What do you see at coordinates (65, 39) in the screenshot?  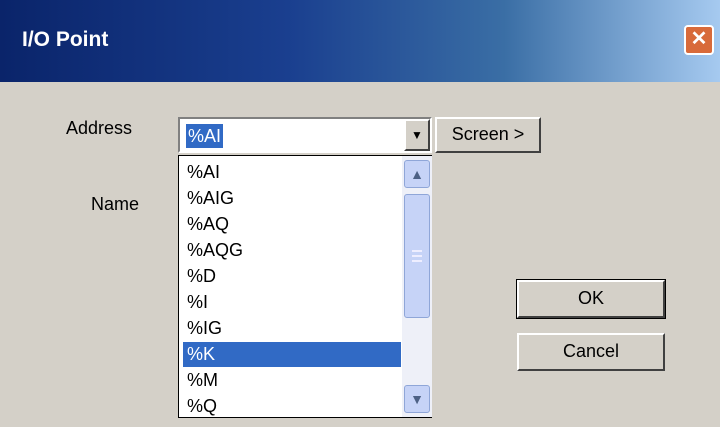 I see `window-title: I/O Point` at bounding box center [65, 39].